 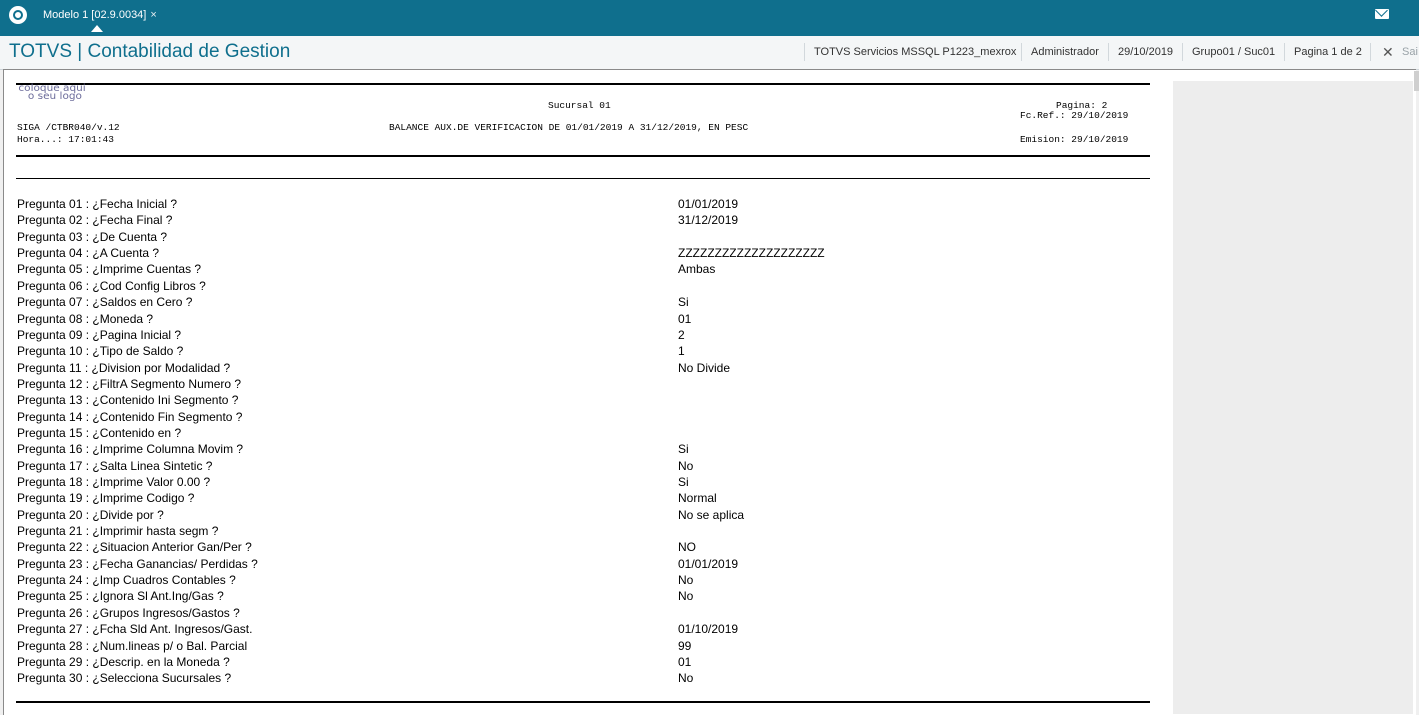 What do you see at coordinates (99, 432) in the screenshot?
I see `parameter-label: Pregunta 15 : ¿Contenido en ?` at bounding box center [99, 432].